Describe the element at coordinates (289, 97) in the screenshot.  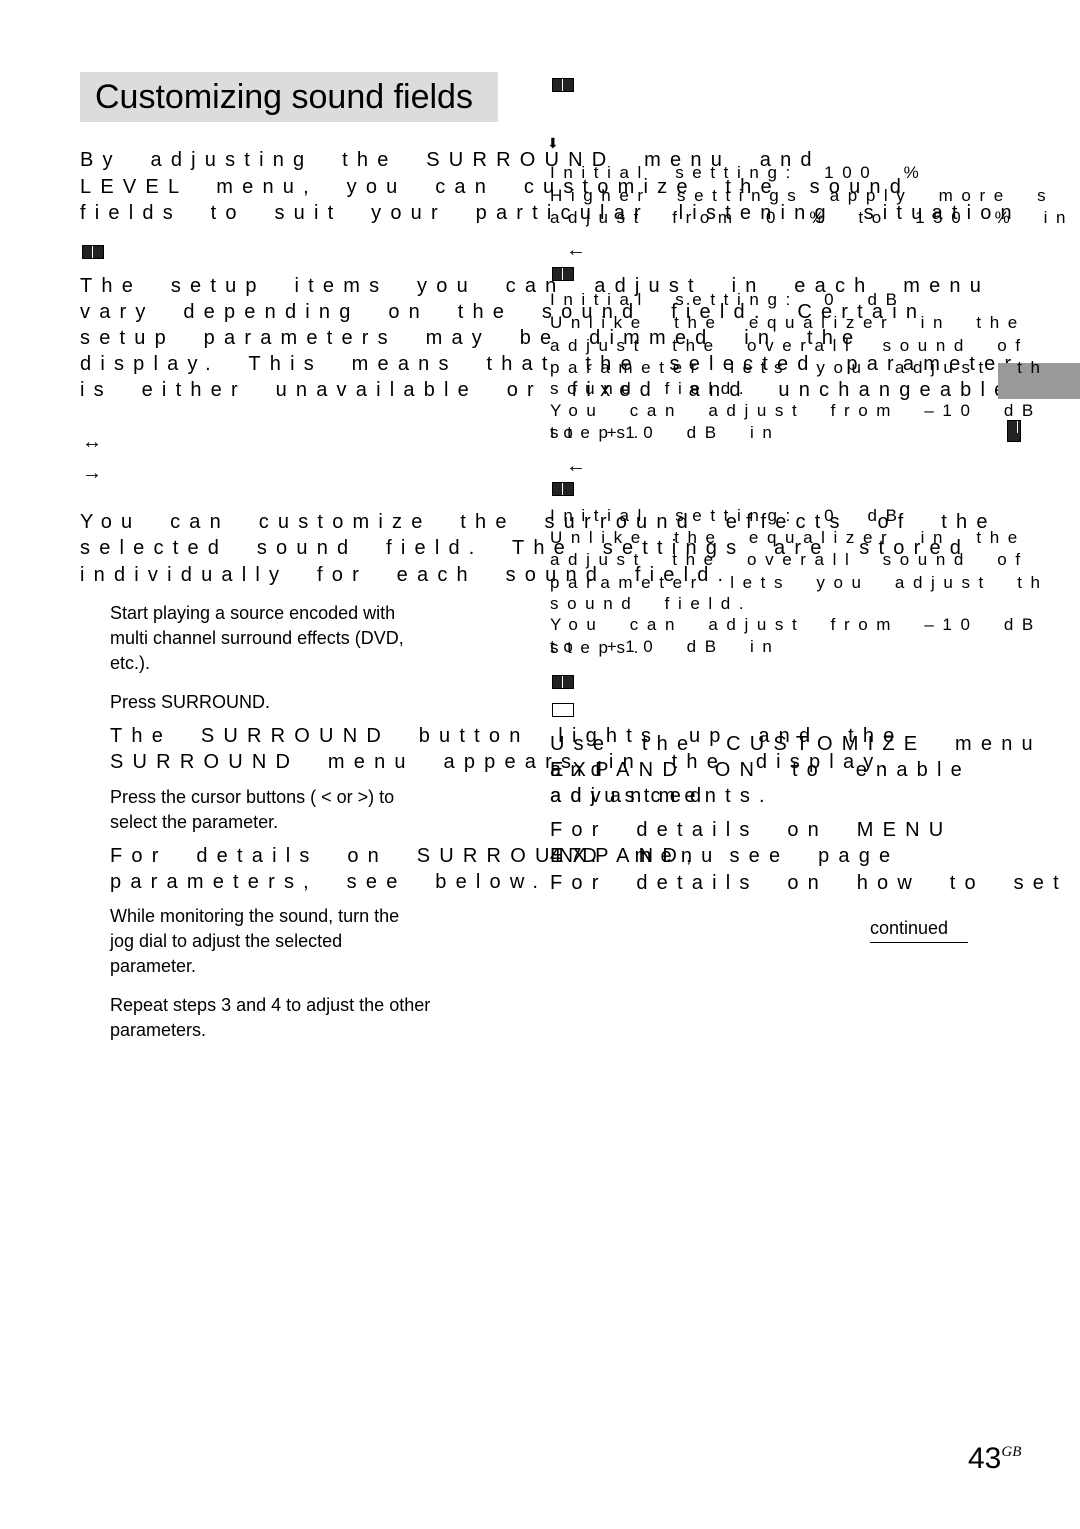
I see `page-title: Customizing sound fields` at that location.